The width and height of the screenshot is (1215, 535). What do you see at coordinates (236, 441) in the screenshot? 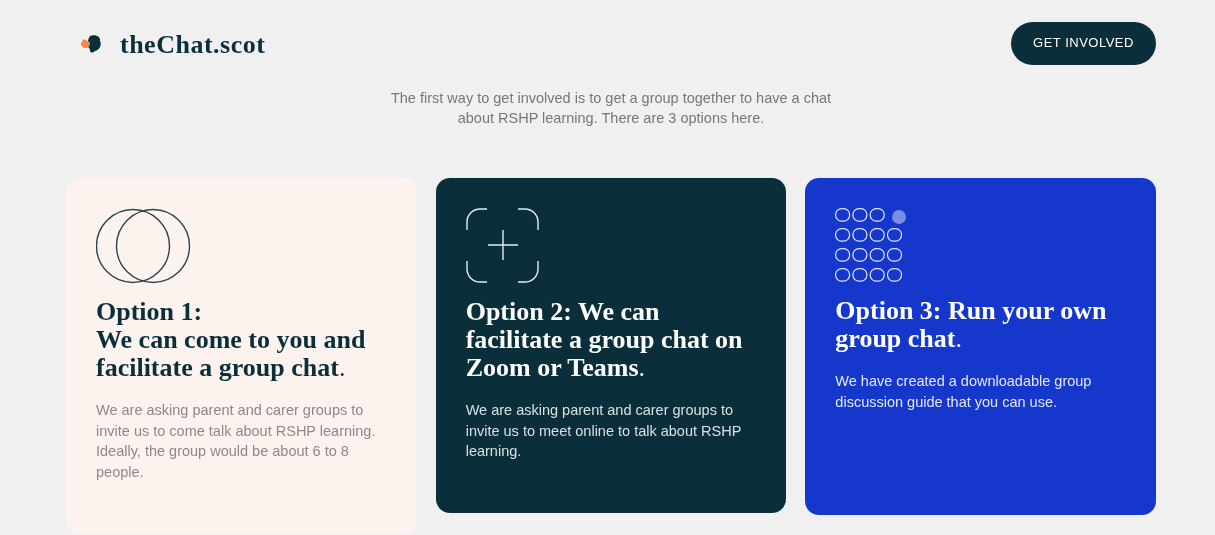
I see `option-description: We are asking parent and carer groups to invite us to come talk about RSHP learning. Ideally, the group would be about 6 to 8 people.` at bounding box center [236, 441].